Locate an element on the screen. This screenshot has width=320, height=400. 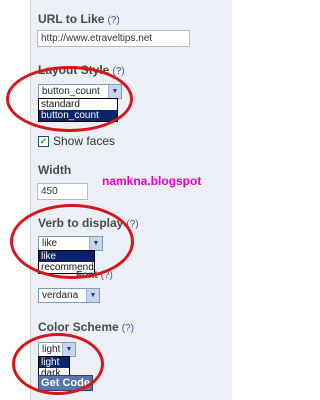
url-label-text: URL to Like is located at coordinates (71, 19).